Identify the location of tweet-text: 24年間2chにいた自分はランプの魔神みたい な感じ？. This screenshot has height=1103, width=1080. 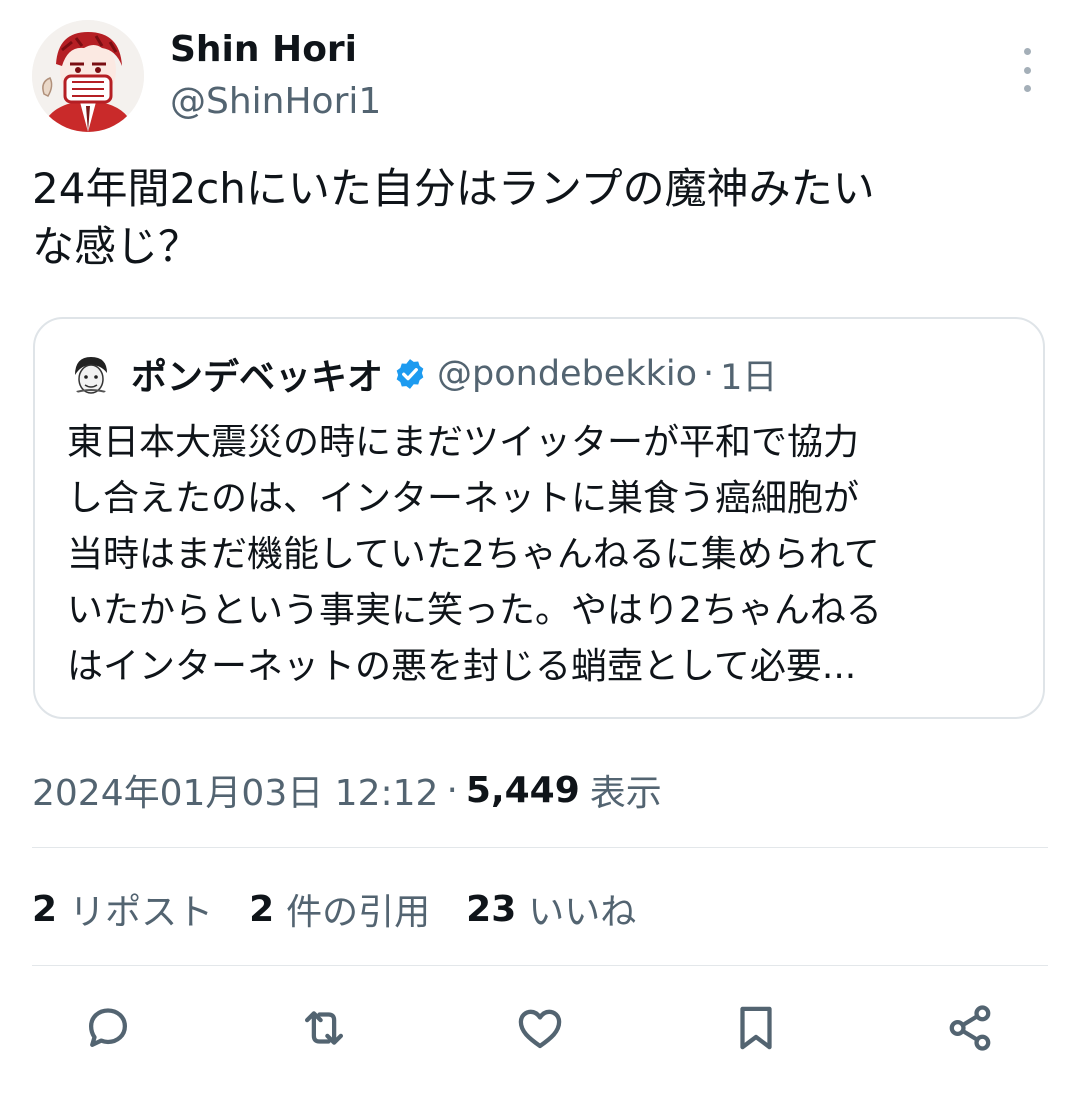
(537, 218).